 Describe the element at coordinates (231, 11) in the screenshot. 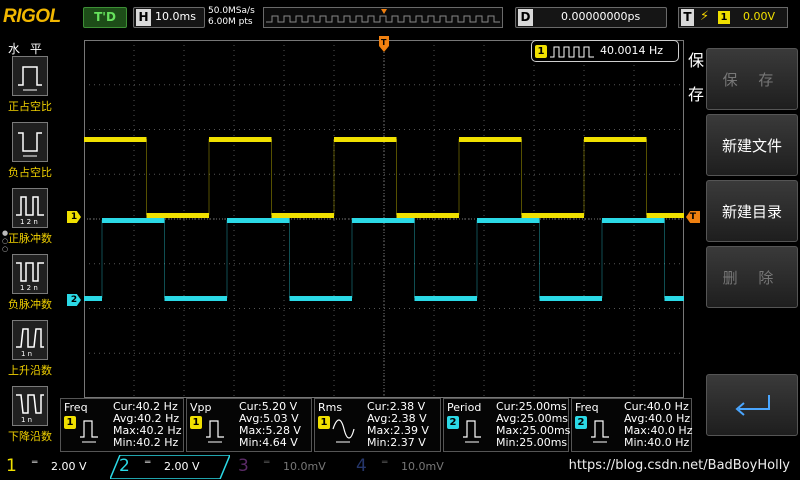

I see `sample-rate: 50.0MSa/s` at that location.